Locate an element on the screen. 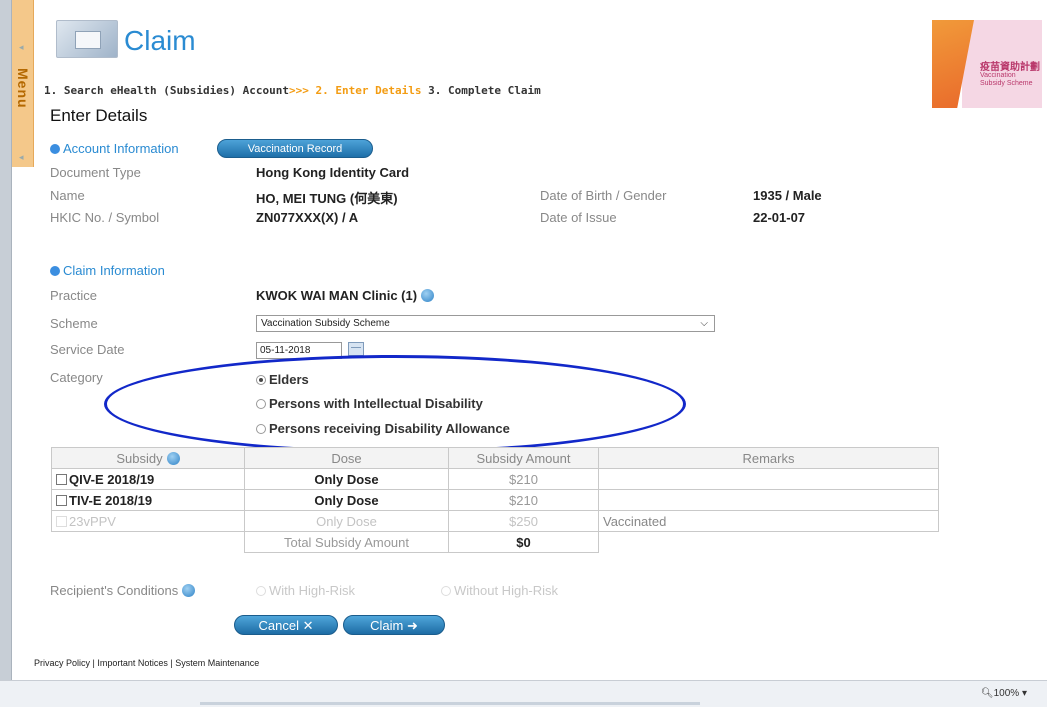 The height and width of the screenshot is (707, 1047). page-title: Claim is located at coordinates (160, 40).